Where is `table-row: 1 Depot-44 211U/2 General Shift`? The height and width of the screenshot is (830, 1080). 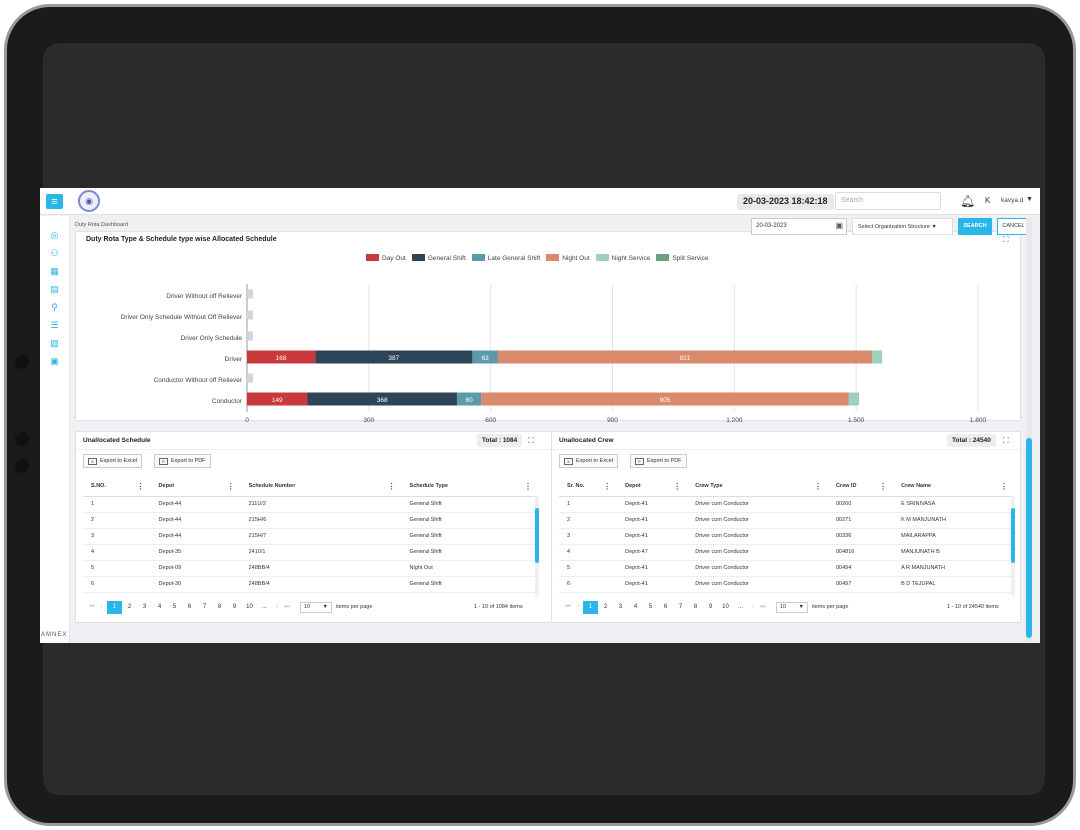 table-row: 1 Depot-44 211U/2 General Shift is located at coordinates (310, 504).